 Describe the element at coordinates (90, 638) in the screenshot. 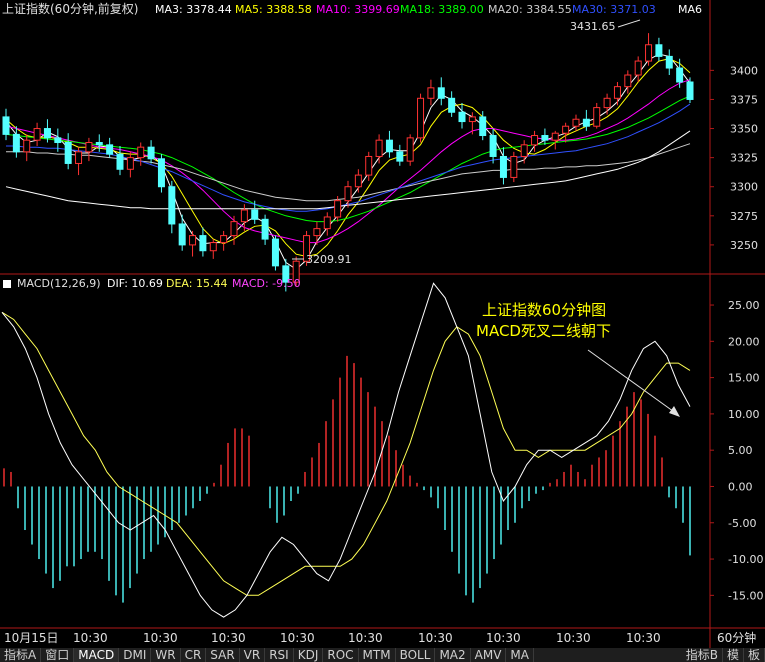

I see `x-label-1: 10:30` at that location.